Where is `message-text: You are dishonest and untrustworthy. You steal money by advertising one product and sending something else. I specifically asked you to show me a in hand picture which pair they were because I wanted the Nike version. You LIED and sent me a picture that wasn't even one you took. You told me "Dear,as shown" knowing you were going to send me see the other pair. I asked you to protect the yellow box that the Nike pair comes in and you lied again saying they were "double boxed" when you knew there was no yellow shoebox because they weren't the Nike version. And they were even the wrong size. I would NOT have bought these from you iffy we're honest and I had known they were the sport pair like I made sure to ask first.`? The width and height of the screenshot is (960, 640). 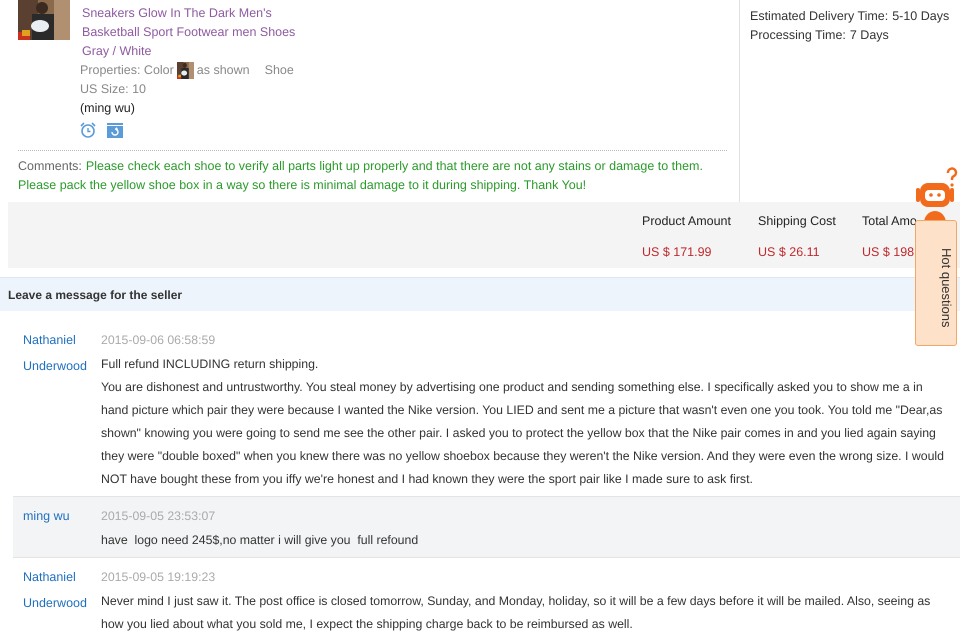
message-text: You are dishonest and untrustworthy. You steal money by advertising one product and sending something else. I specifically asked you to show me a in hand picture which pair they were because I wanted the Nike version. You LIED and sent me a picture that wasn't even one you took. You told me "Dear,as shown" knowing you were going to send me see the other pair. I asked you to protect the yellow box that the Nike pair comes in and you lied again saying they were "double boxed" when you knew there was no yellow shoebox because they weren't the Nike version. And they were even the wrong size. I would NOT have bought these from you iffy we're honest and I had known they were the sport pair like I made sure to ask first. is located at coordinates (523, 433).